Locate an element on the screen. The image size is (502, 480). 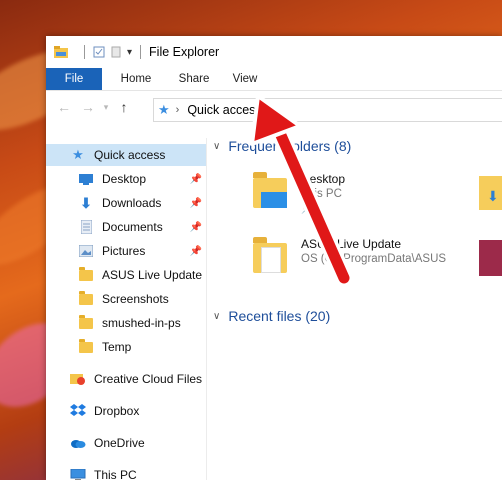
sidebar-item-label: OneDrive is located at coordinates (119, 443).